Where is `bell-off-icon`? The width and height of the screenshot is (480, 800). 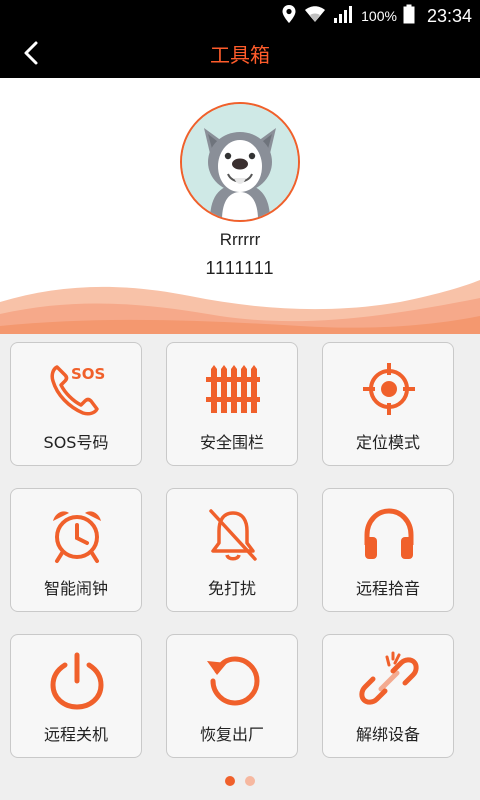
bell-off-icon is located at coordinates (233, 535).